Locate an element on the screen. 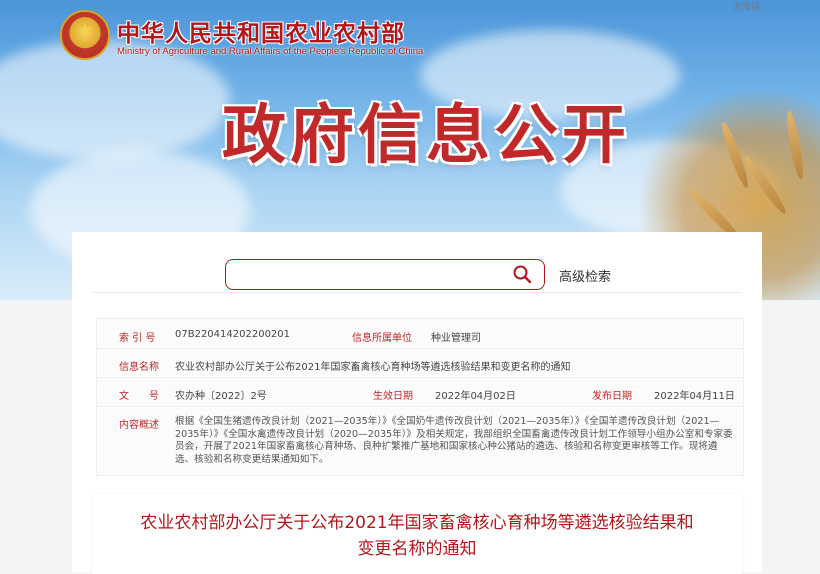 The width and height of the screenshot is (820, 574). advanced-search-link: 高级检索 is located at coordinates (585, 275).